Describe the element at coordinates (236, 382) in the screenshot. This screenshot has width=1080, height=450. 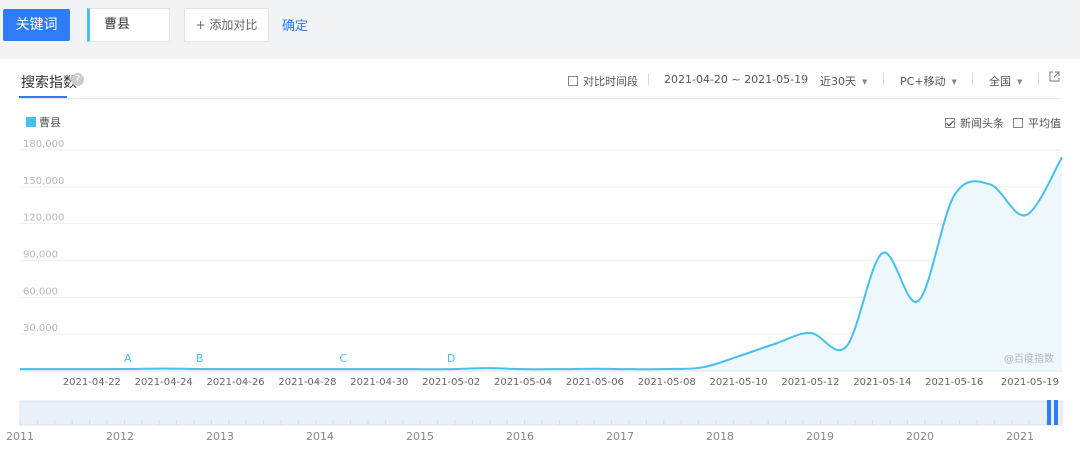
I see `x-tick-label: 2021-04-26` at that location.